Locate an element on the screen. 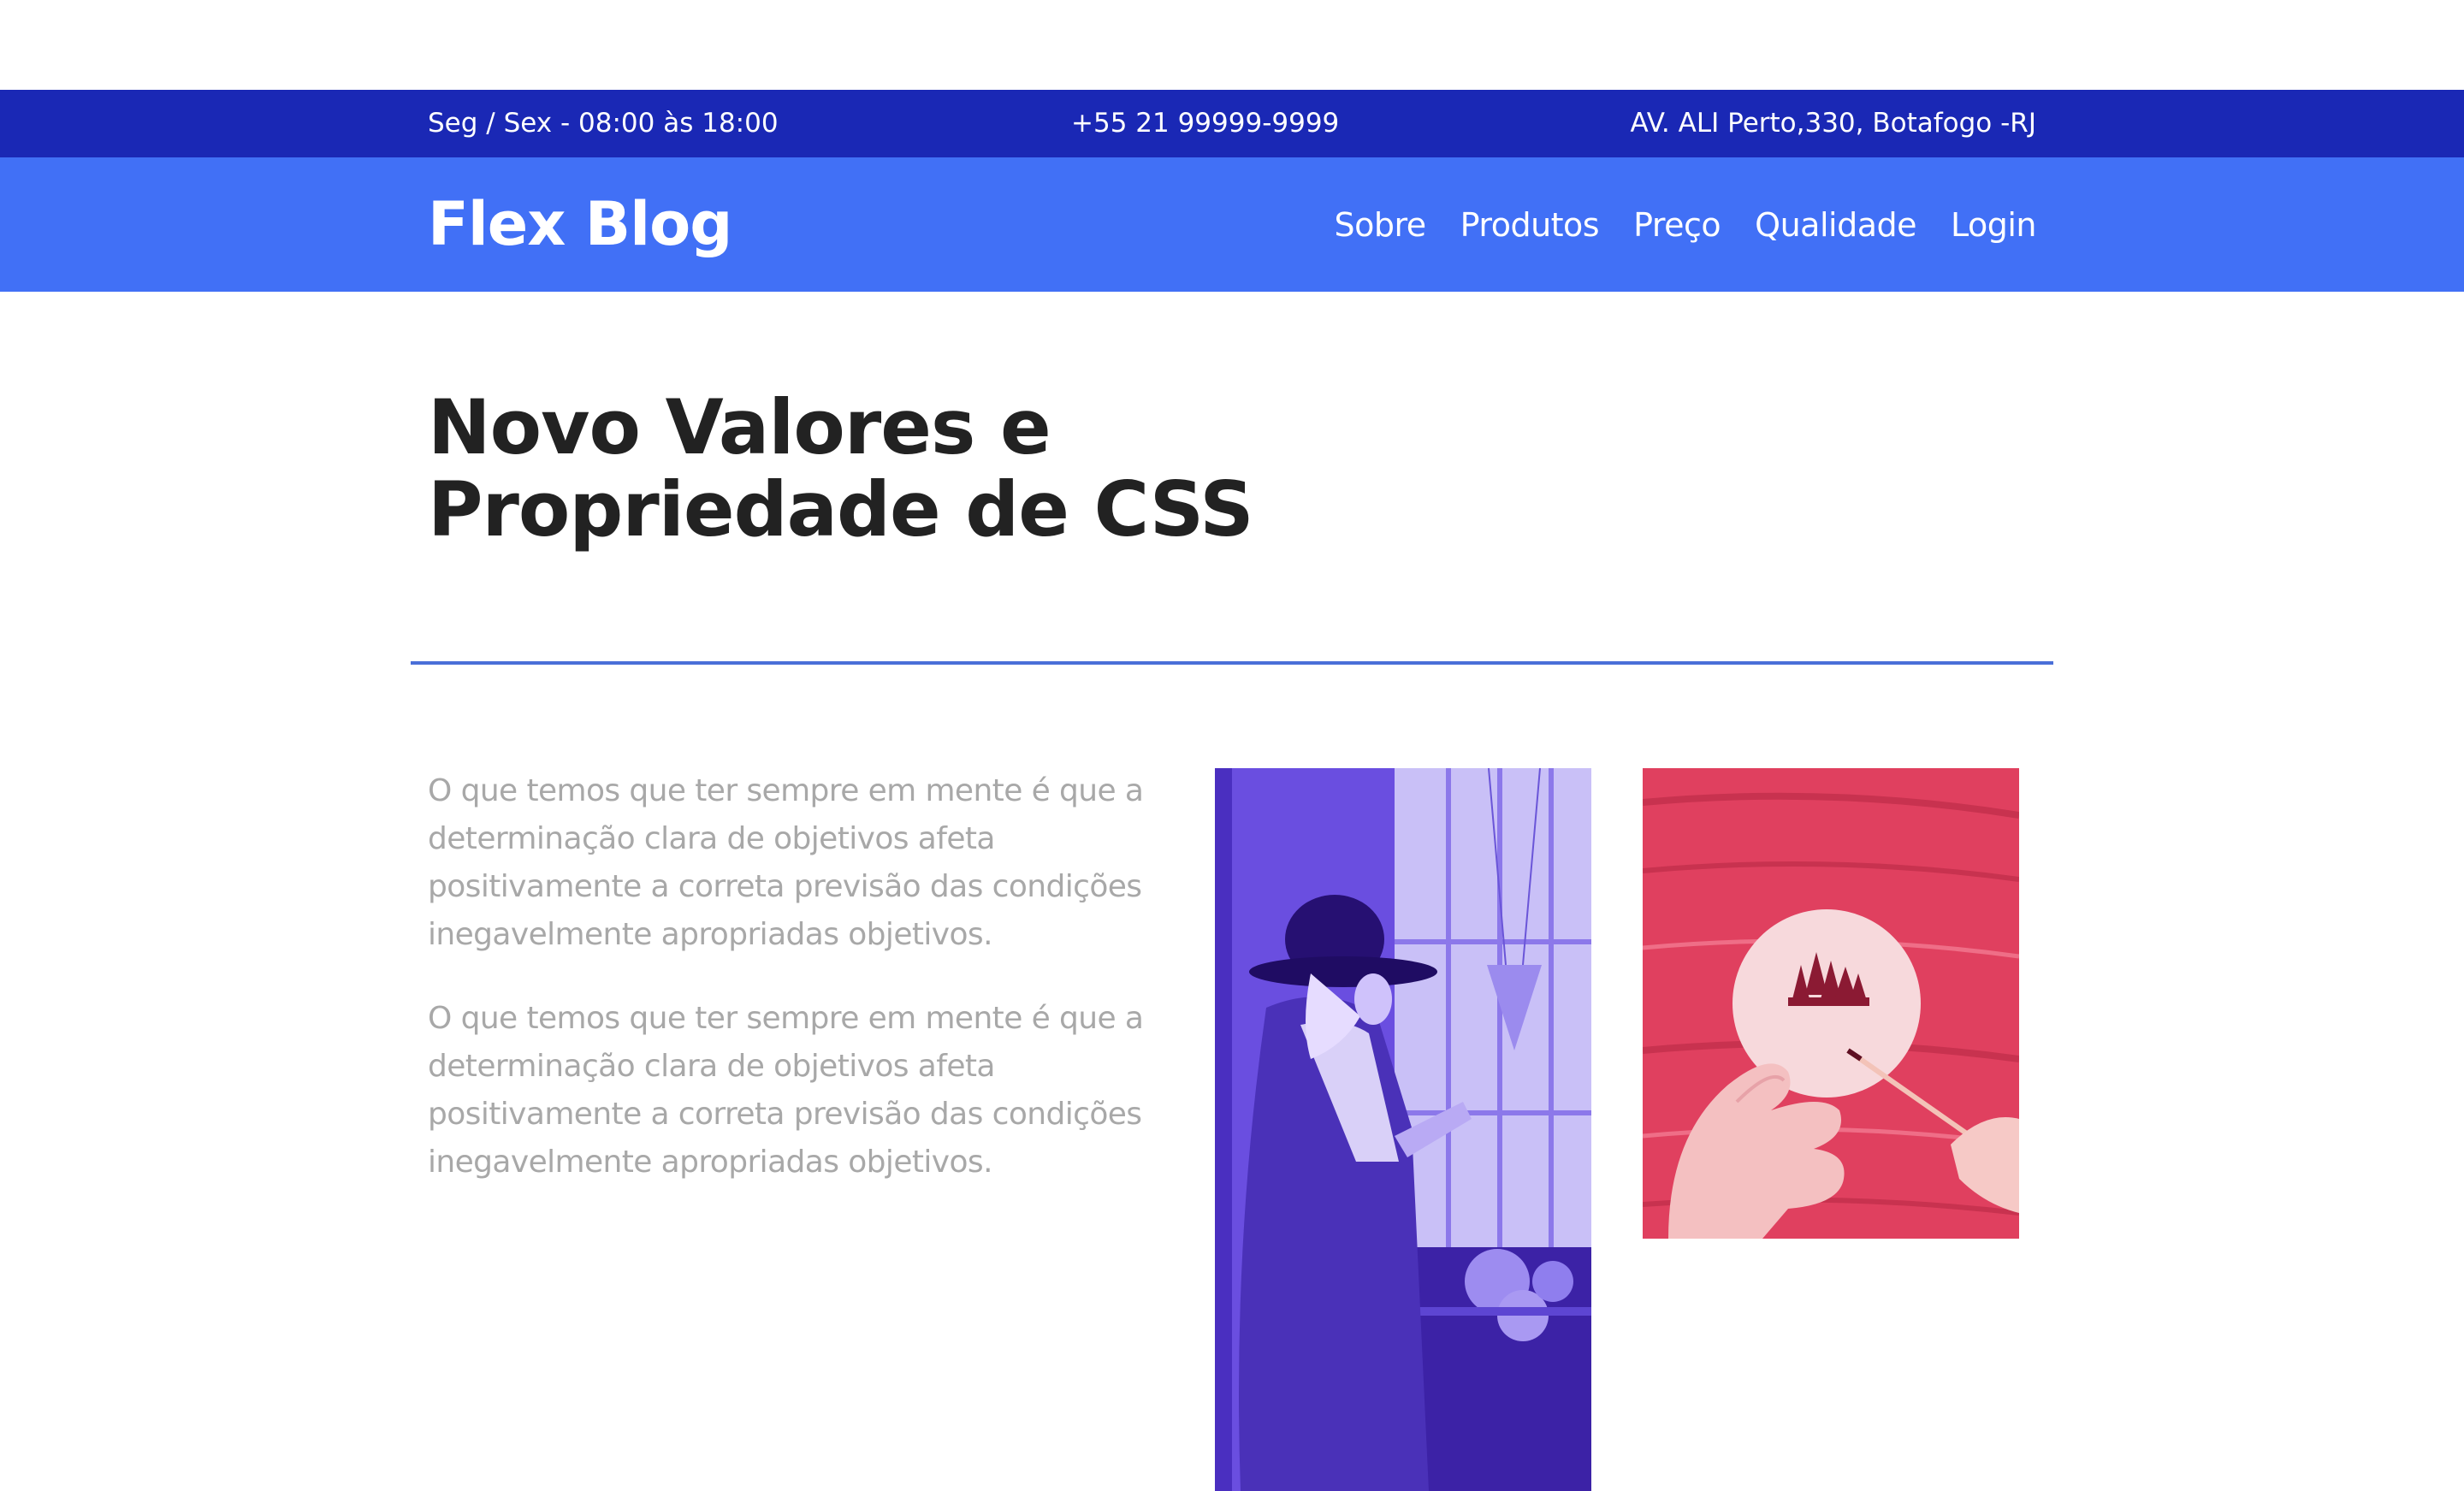 This screenshot has width=2464, height=1491. site-logo: Flex Blog is located at coordinates (580, 224).